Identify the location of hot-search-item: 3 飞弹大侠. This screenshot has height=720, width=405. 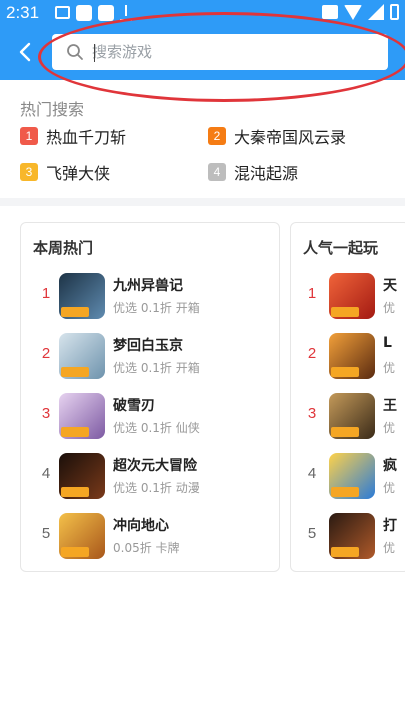
(65, 172).